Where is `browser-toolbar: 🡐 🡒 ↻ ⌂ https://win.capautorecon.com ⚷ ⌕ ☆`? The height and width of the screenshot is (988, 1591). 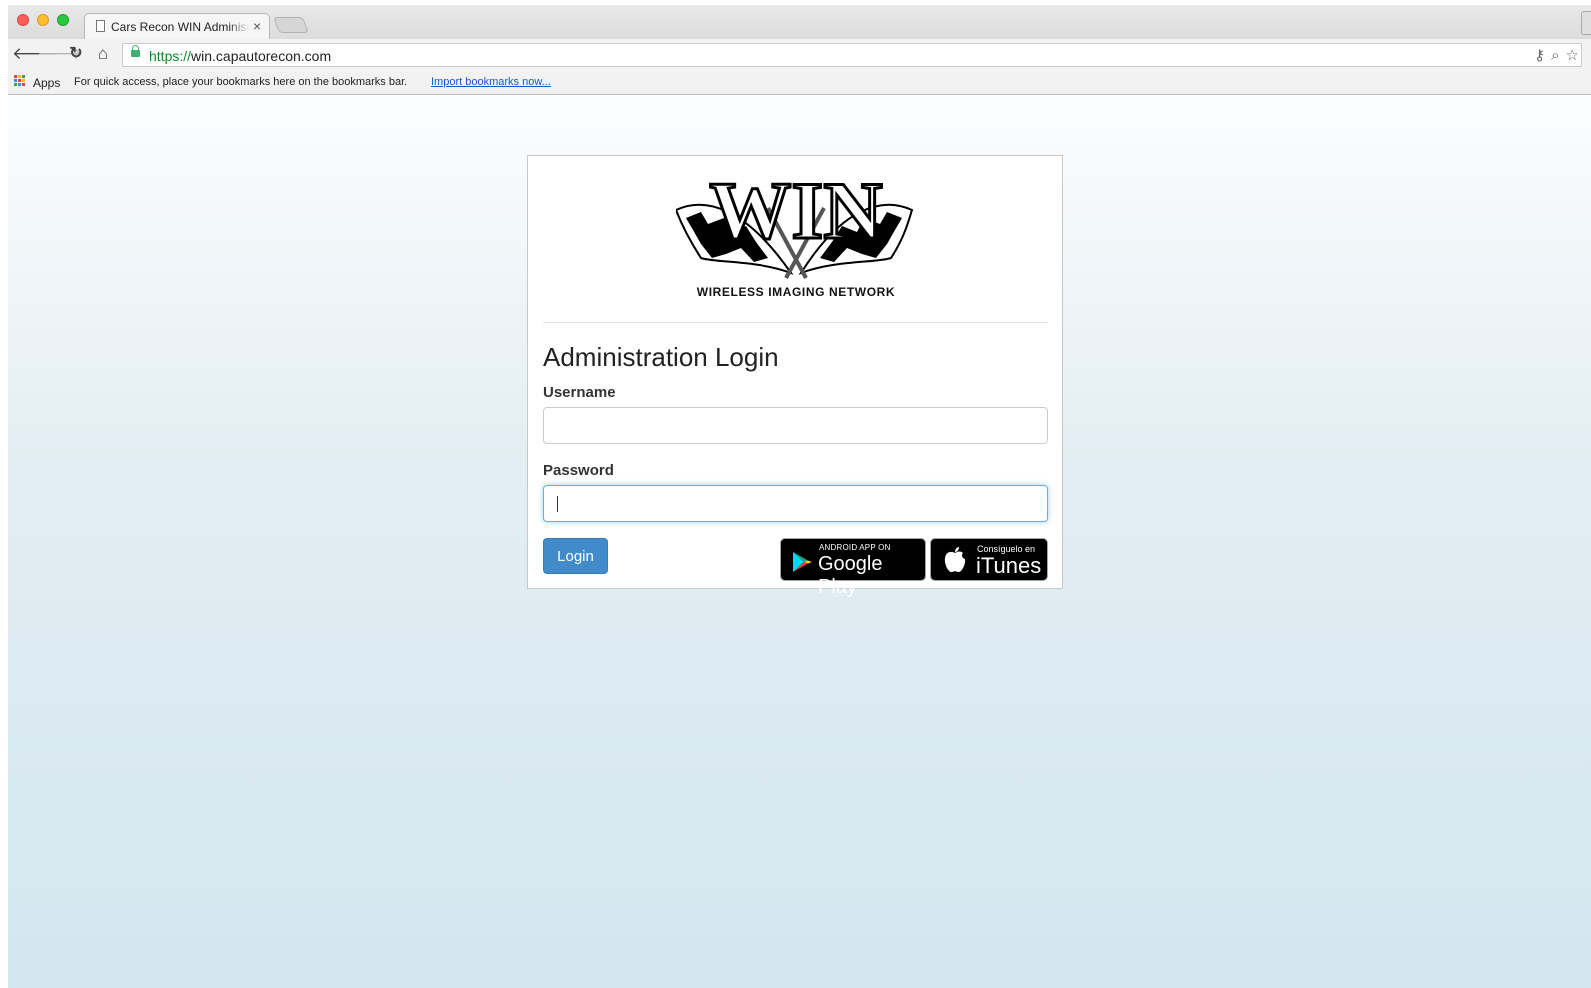
browser-toolbar: 🡐 🡒 ↻ ⌂ https://win.capautorecon.com ⚷ ⌕ ☆ is located at coordinates (799, 54).